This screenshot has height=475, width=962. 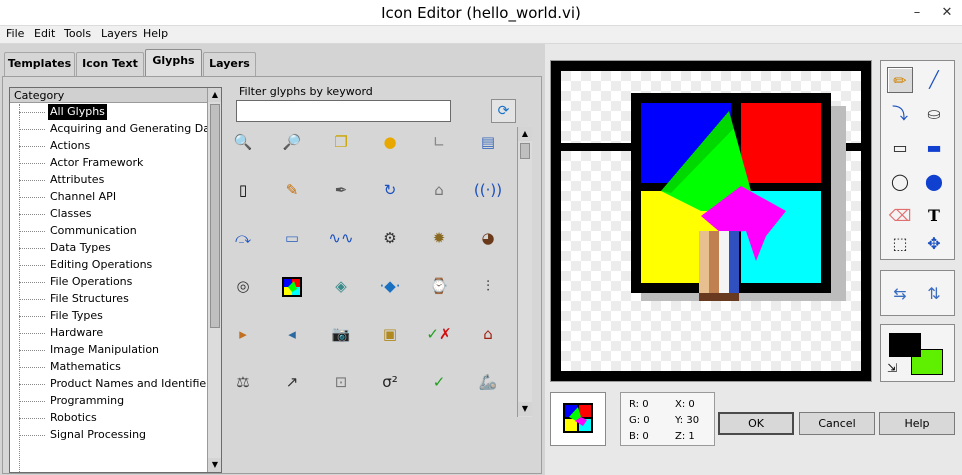 What do you see at coordinates (243, 190) in the screenshot?
I see `remote-glyph: ▯` at bounding box center [243, 190].